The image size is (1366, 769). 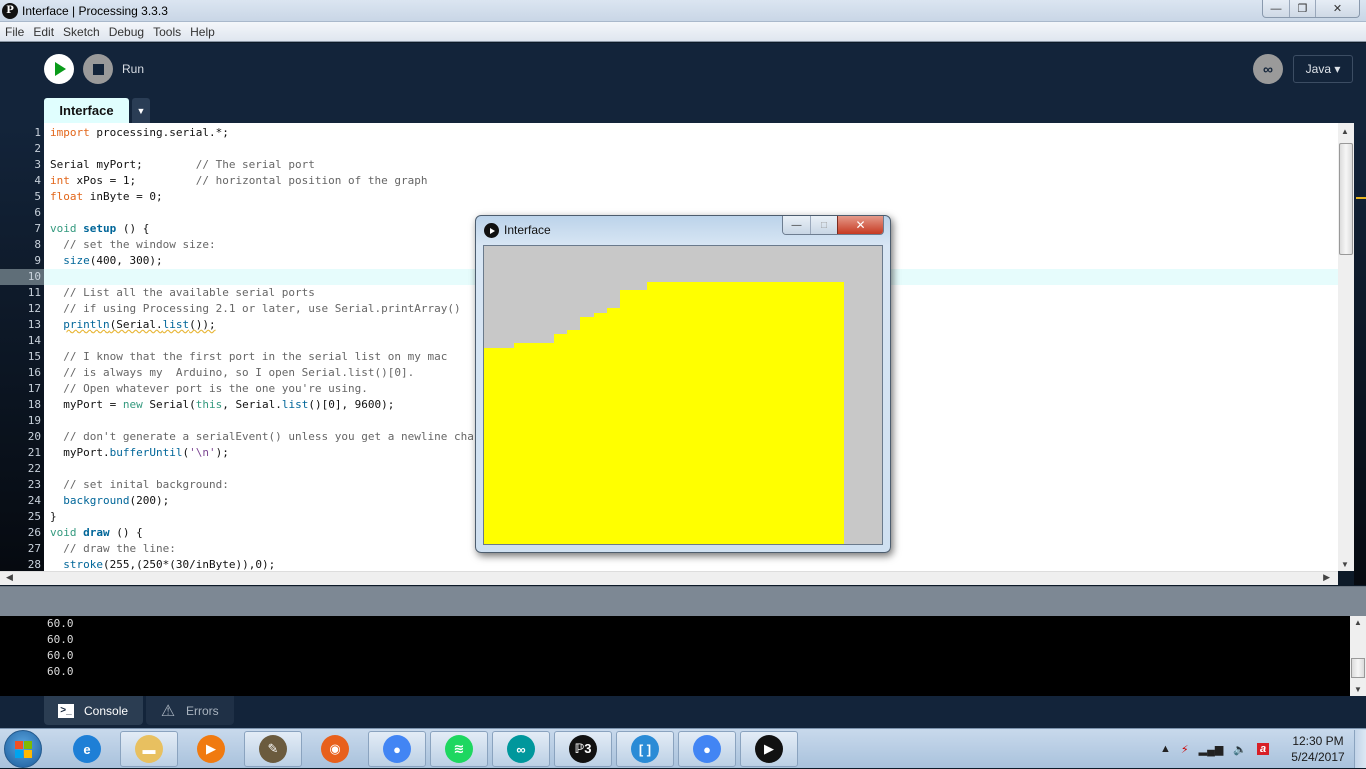 What do you see at coordinates (1358, 656) in the screenshot?
I see `console-scrollbar: ▲ ▼` at bounding box center [1358, 656].